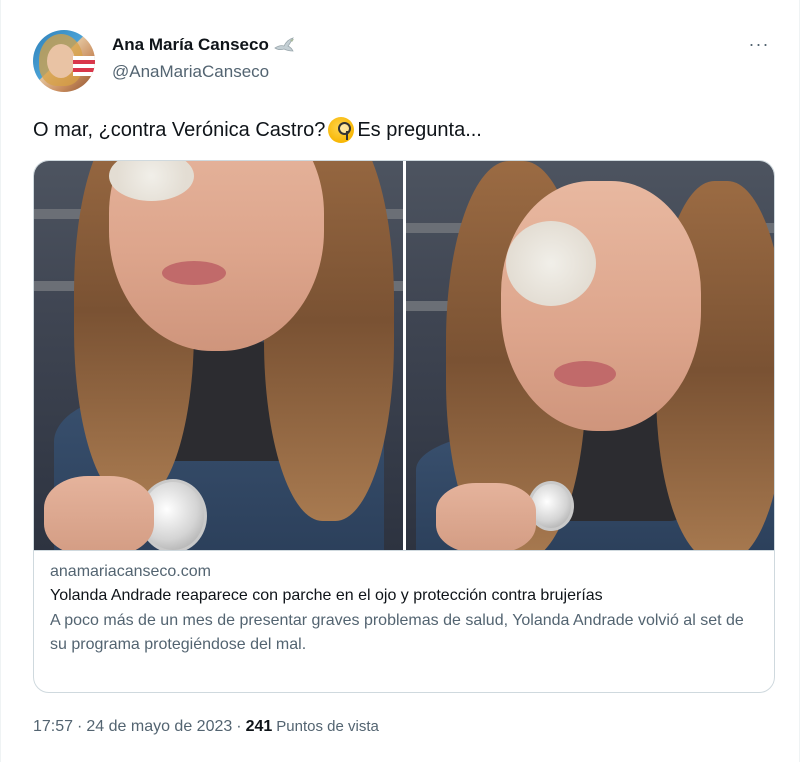  What do you see at coordinates (327, 726) in the screenshot?
I see `views-label: Puntos de vista` at bounding box center [327, 726].